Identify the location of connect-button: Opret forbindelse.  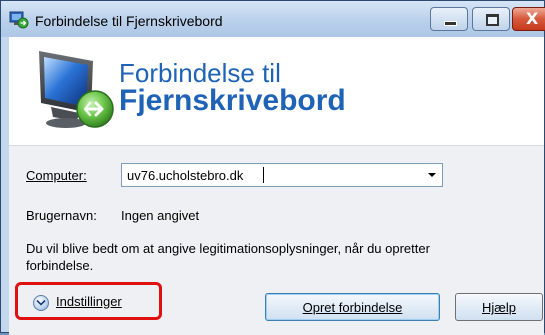
(352, 307).